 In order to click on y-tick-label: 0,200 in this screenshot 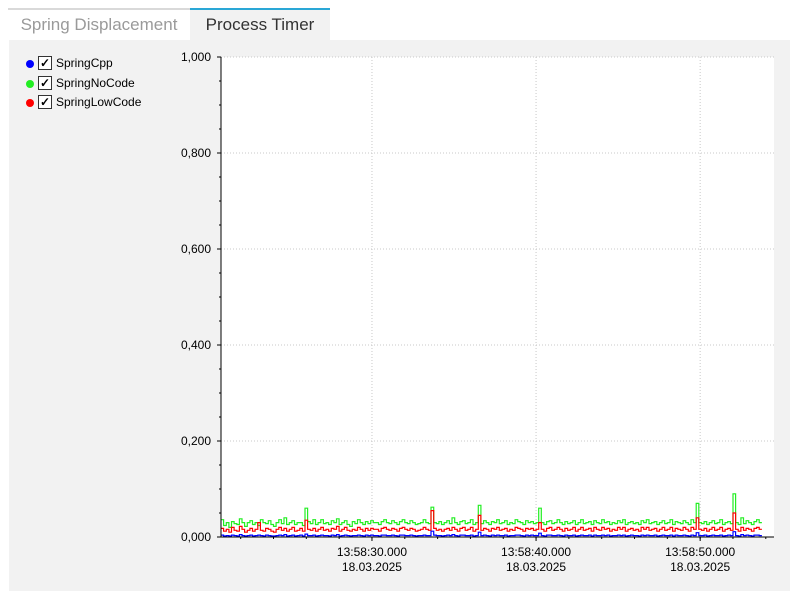, I will do `click(196, 441)`.